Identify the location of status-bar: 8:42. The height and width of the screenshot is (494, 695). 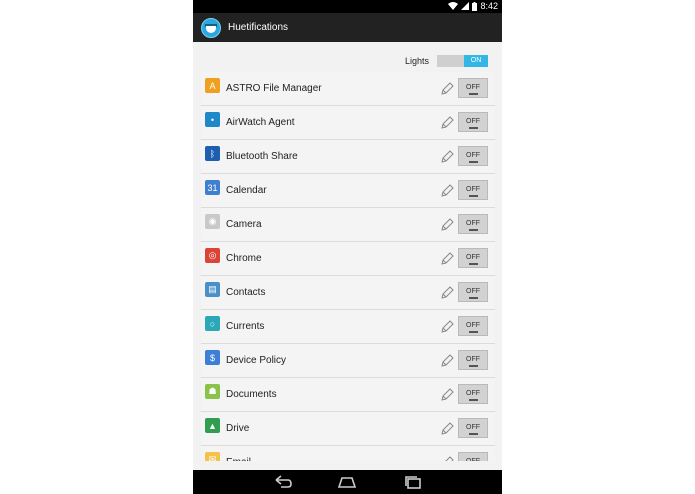
(347, 6).